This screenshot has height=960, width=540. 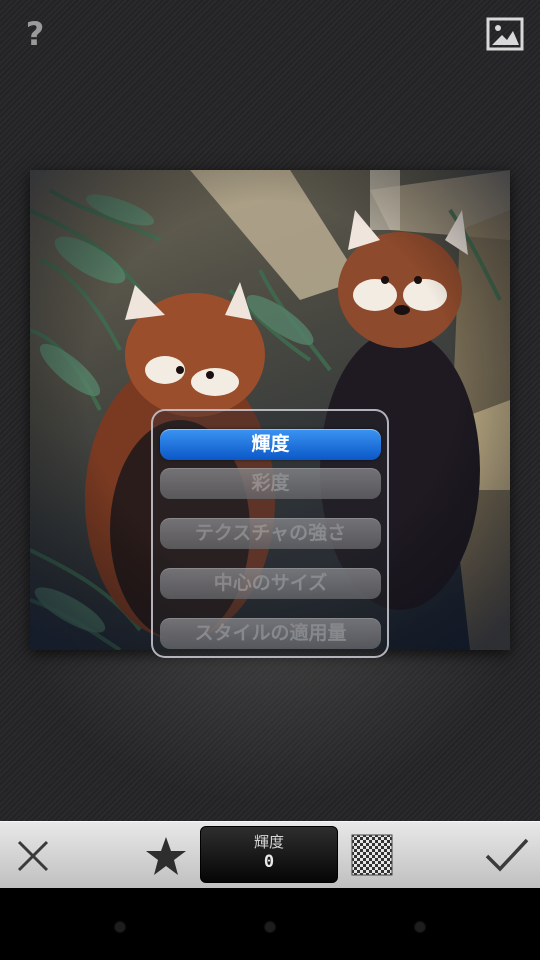 I want to click on menu-item-brightness: 輝度, so click(x=270, y=444).